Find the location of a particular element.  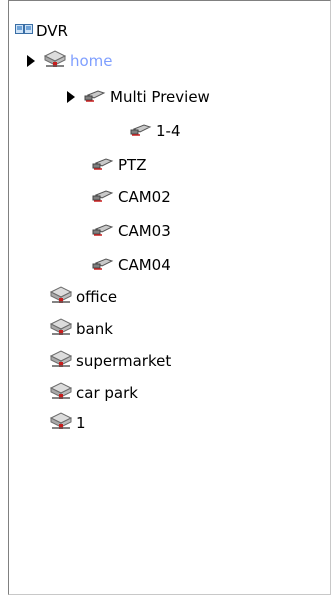

tree-node-multi-preview: Multi Preview is located at coordinates (139, 97).